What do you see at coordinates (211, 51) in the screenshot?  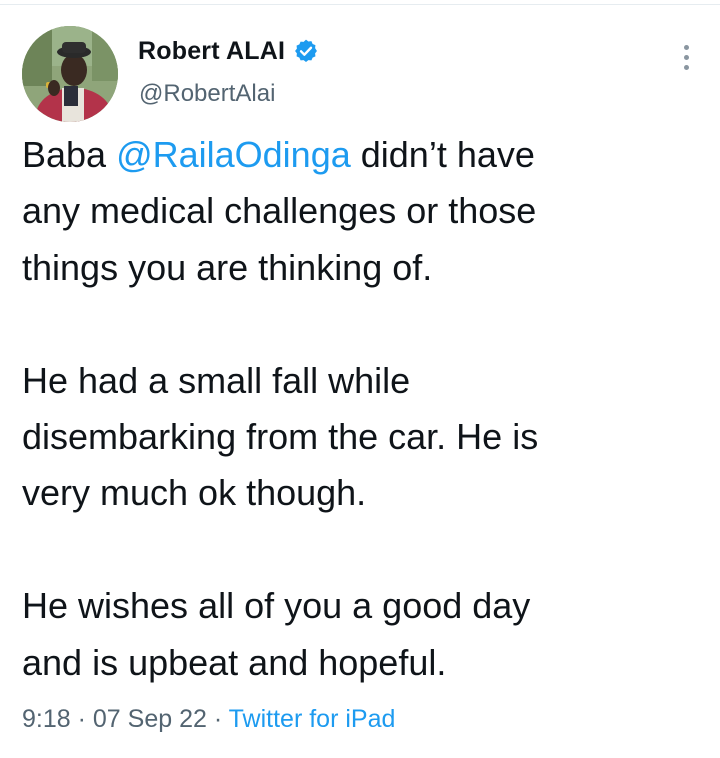 I see `author-name: Robert ALAI` at bounding box center [211, 51].